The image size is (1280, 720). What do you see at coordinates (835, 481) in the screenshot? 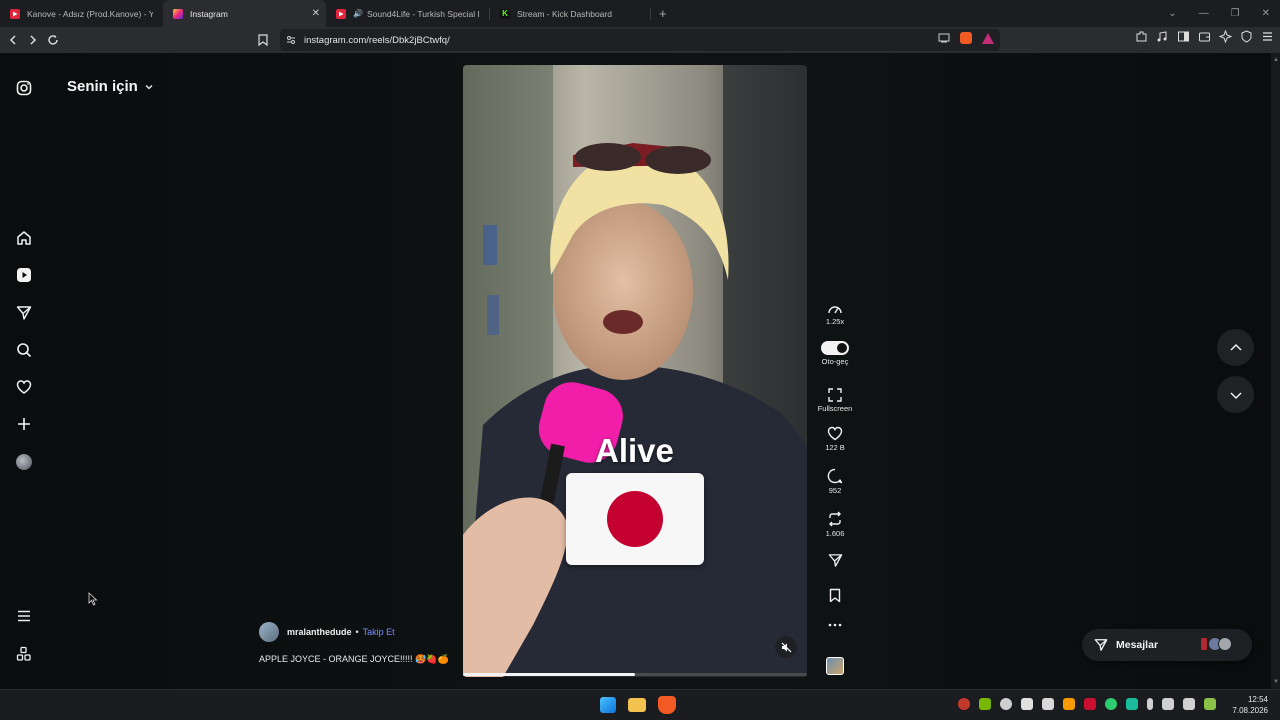
I see `comment-button: 952` at bounding box center [835, 481].